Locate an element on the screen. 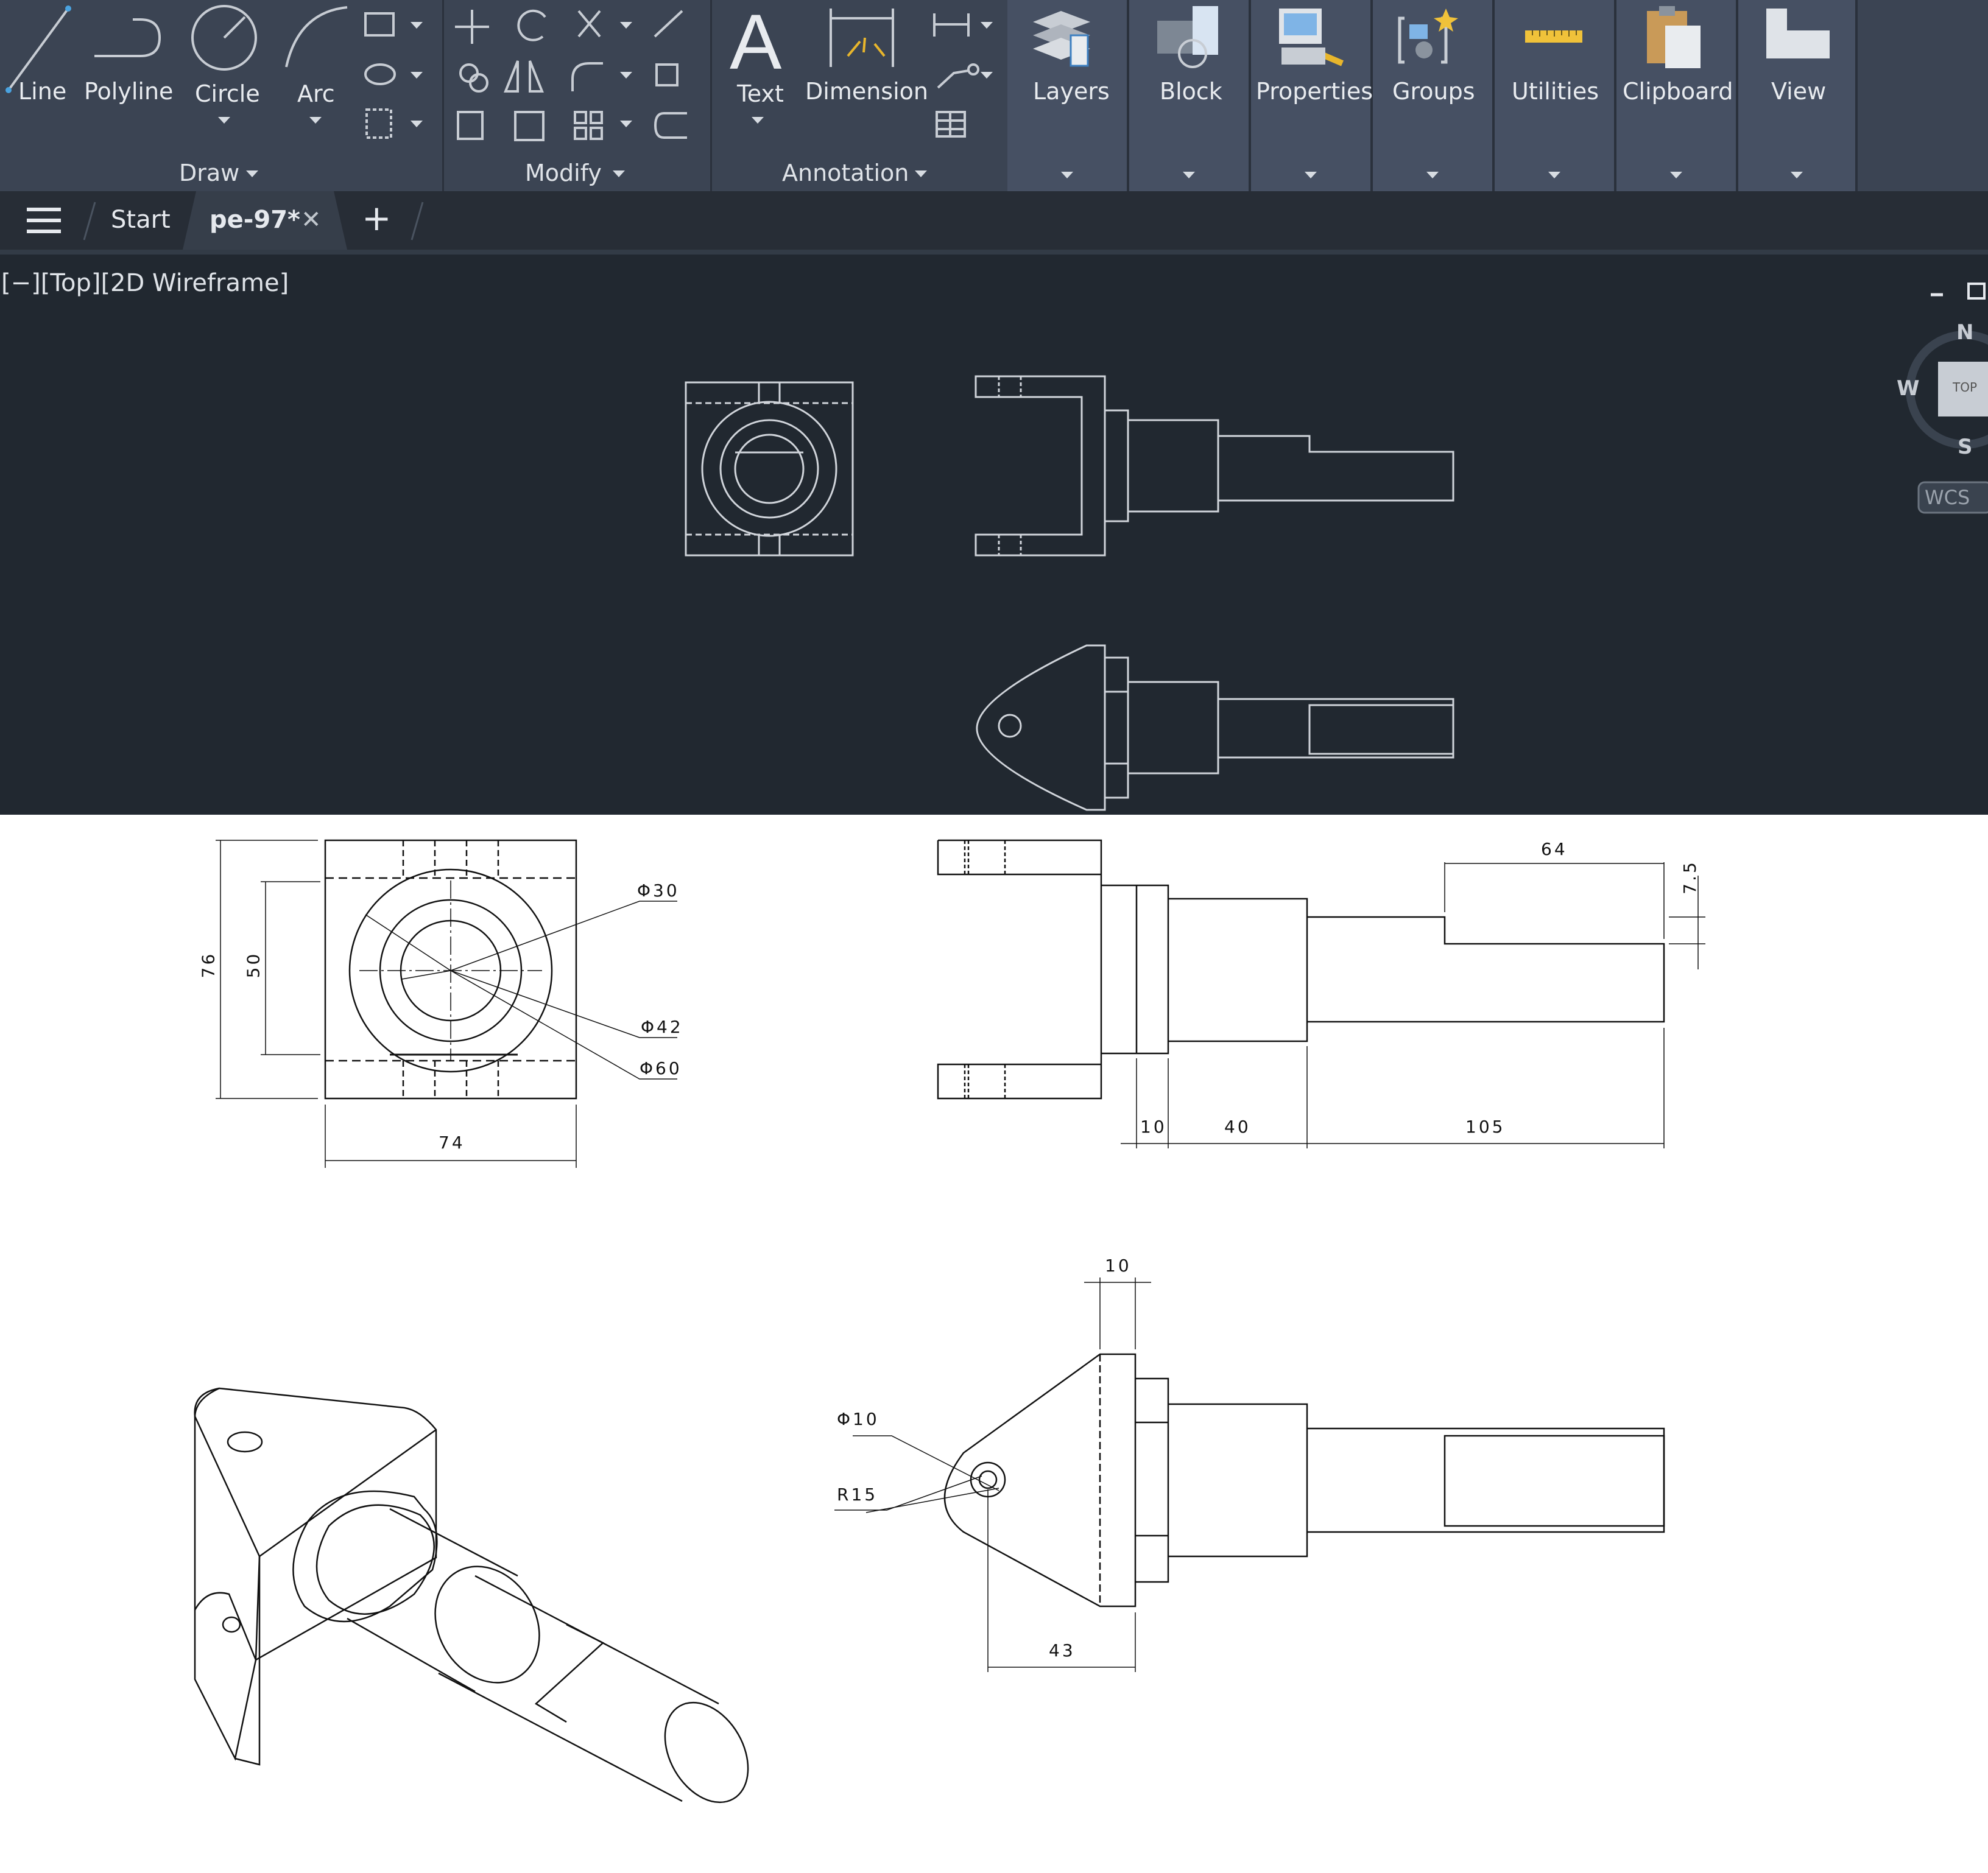 The width and height of the screenshot is (1988, 1873). dim-dia-42: Φ42 is located at coordinates (662, 1027).